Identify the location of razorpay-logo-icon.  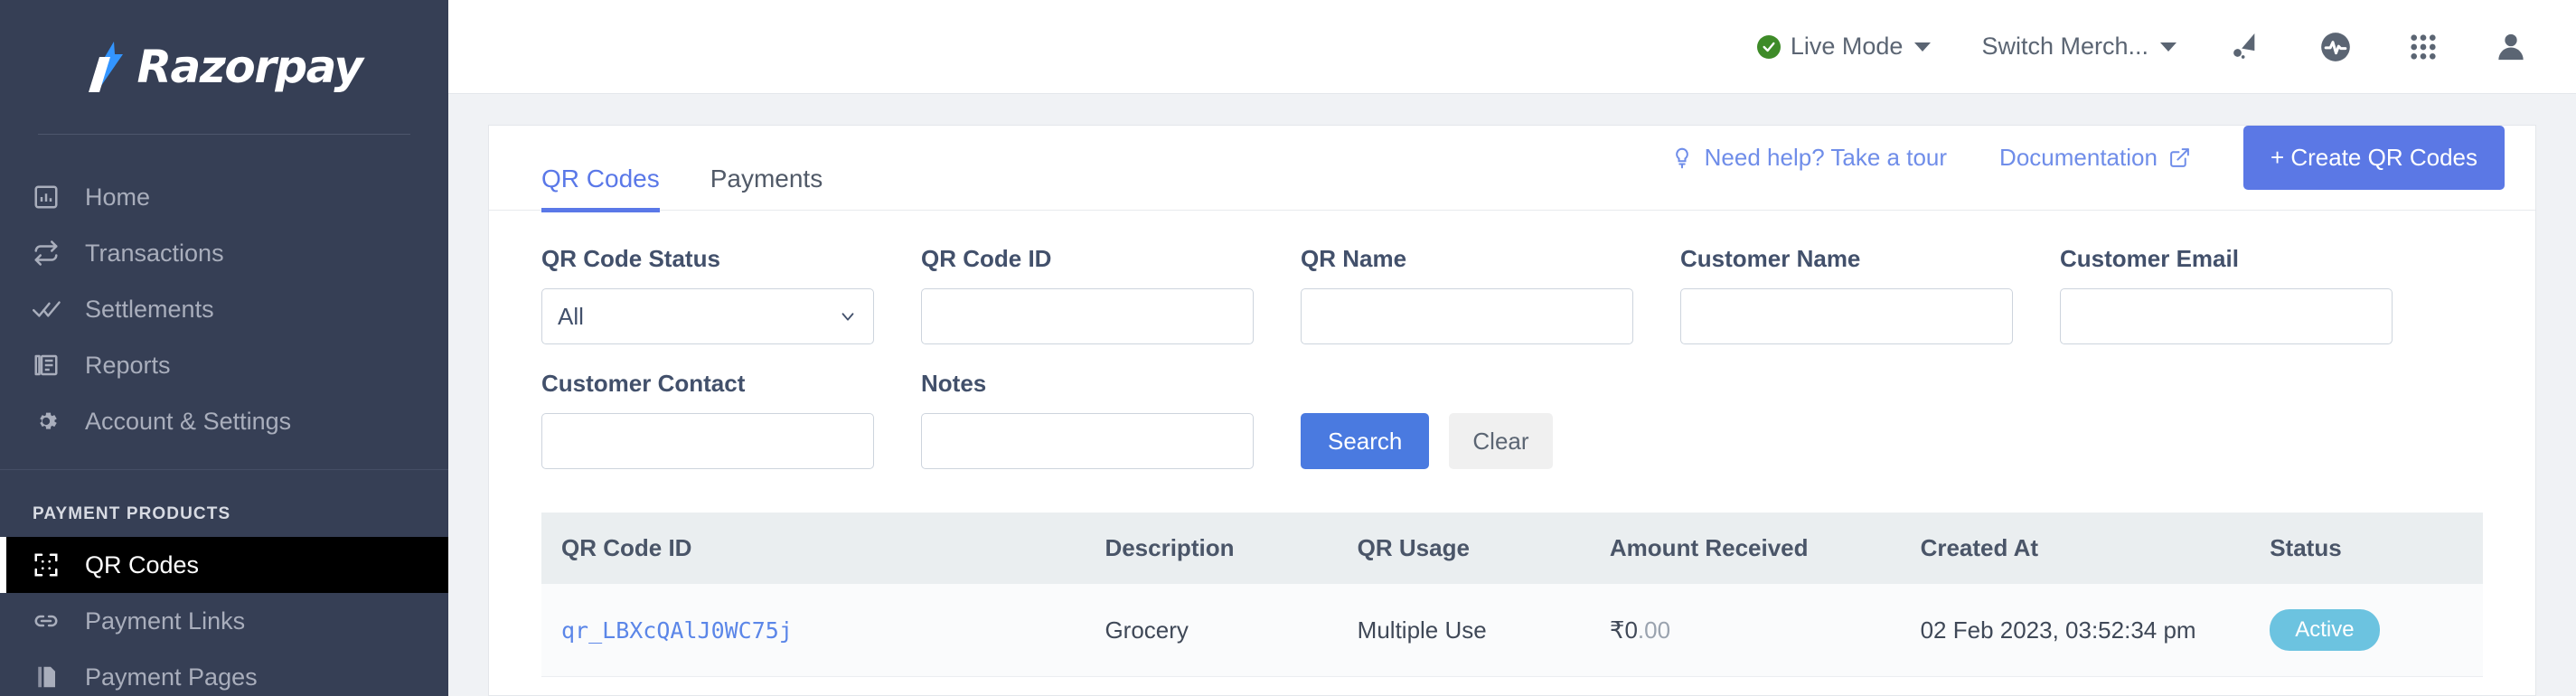
(110, 67).